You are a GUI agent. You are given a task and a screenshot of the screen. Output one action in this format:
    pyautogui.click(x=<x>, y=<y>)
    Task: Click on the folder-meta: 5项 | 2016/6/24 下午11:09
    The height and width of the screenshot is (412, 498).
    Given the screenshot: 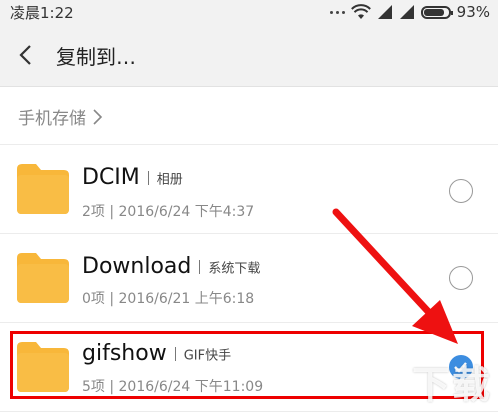 What is the action you would take?
    pyautogui.click(x=173, y=387)
    